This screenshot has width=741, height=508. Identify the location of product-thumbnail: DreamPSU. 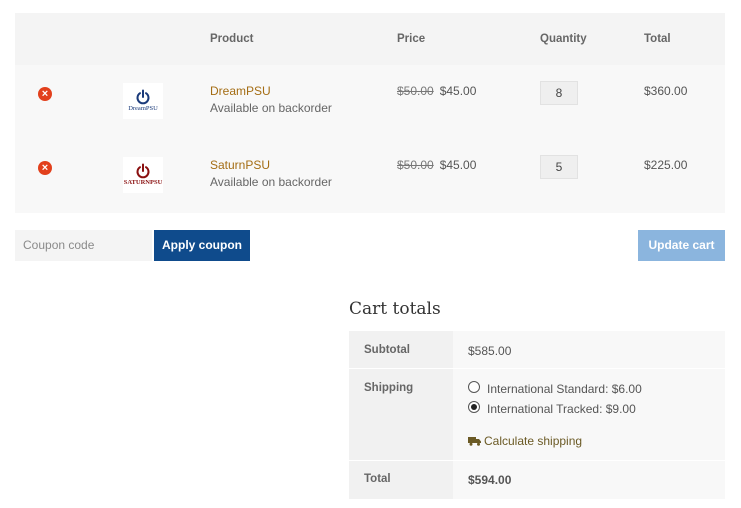
(143, 101).